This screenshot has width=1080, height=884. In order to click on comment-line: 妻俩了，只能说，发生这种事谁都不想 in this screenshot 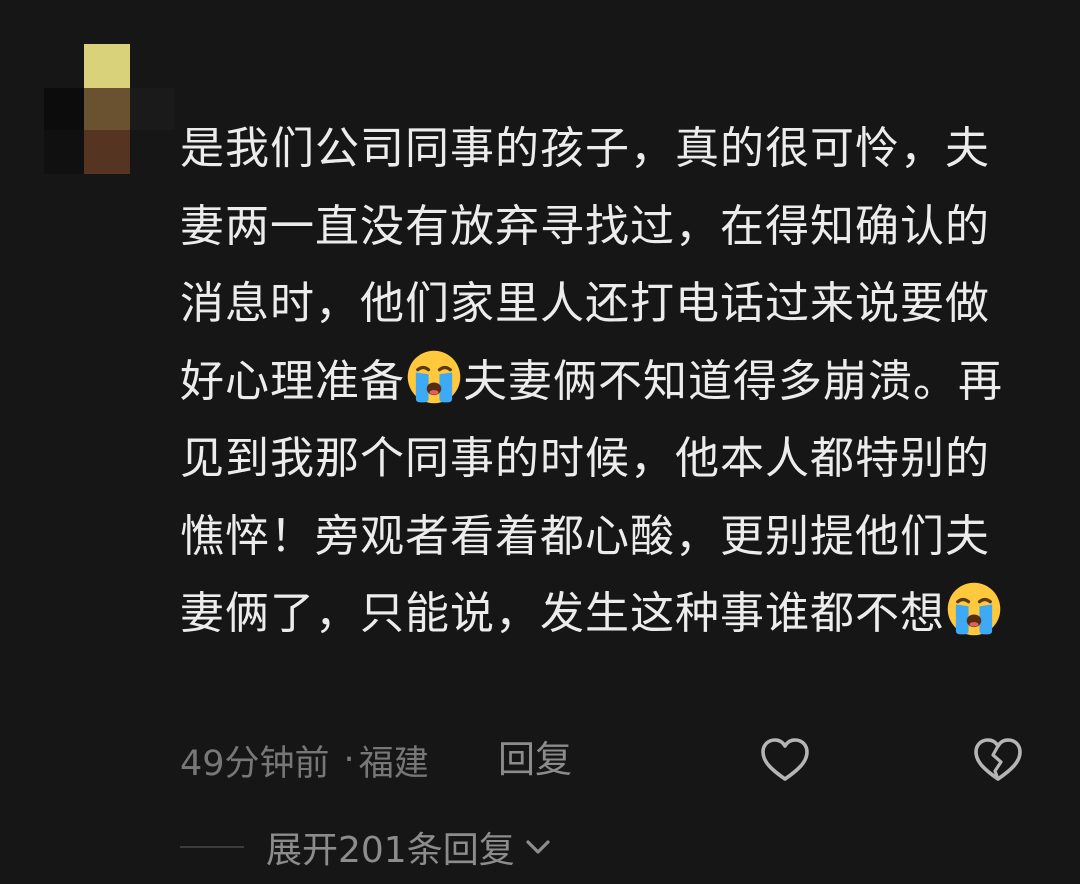, I will do `click(605, 614)`.